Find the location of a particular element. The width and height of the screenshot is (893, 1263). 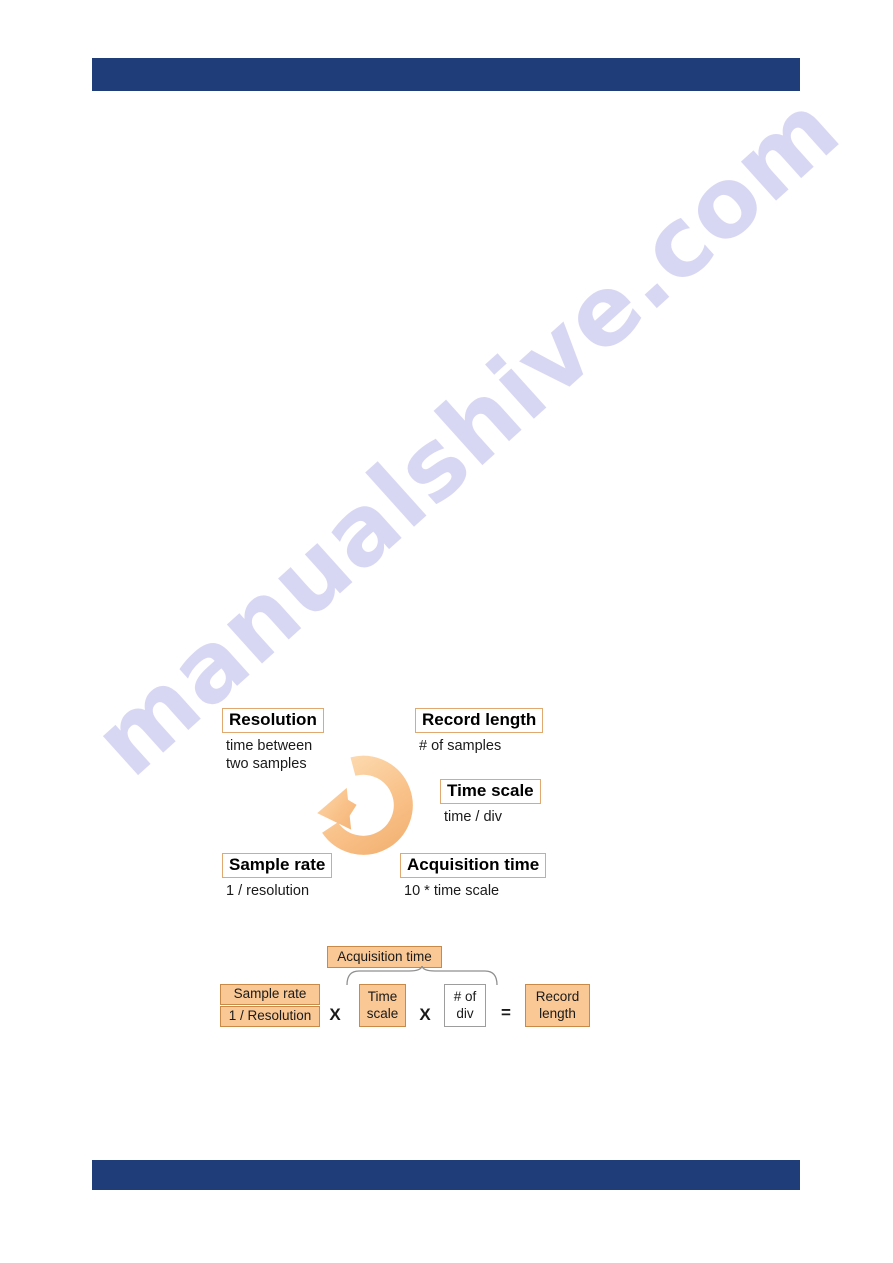

formula-multiply-operator-2: X is located at coordinates (425, 1014).